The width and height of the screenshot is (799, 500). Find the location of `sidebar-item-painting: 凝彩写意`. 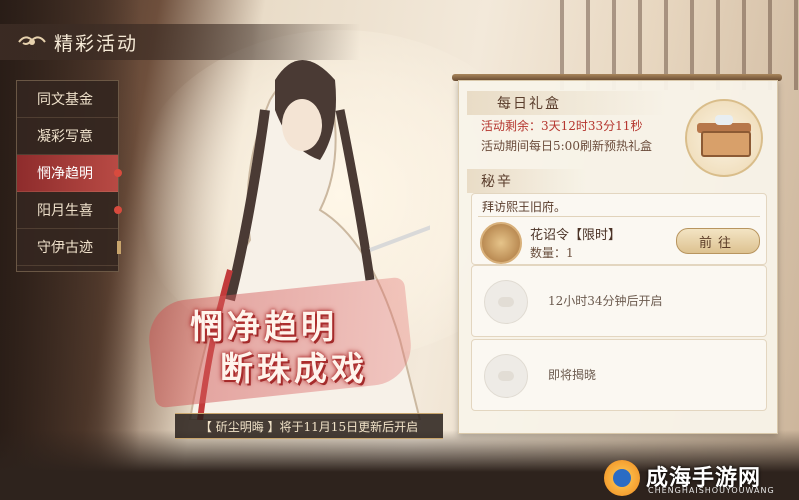

sidebar-item-painting: 凝彩写意 is located at coordinates (67, 136).